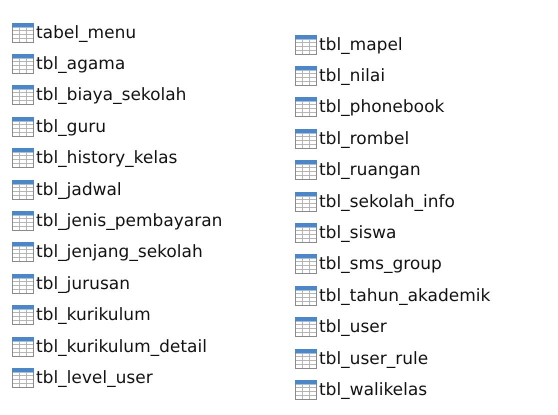 This screenshot has height=415, width=558. What do you see at coordinates (81, 64) in the screenshot?
I see `table-name: tbl_agama` at bounding box center [81, 64].